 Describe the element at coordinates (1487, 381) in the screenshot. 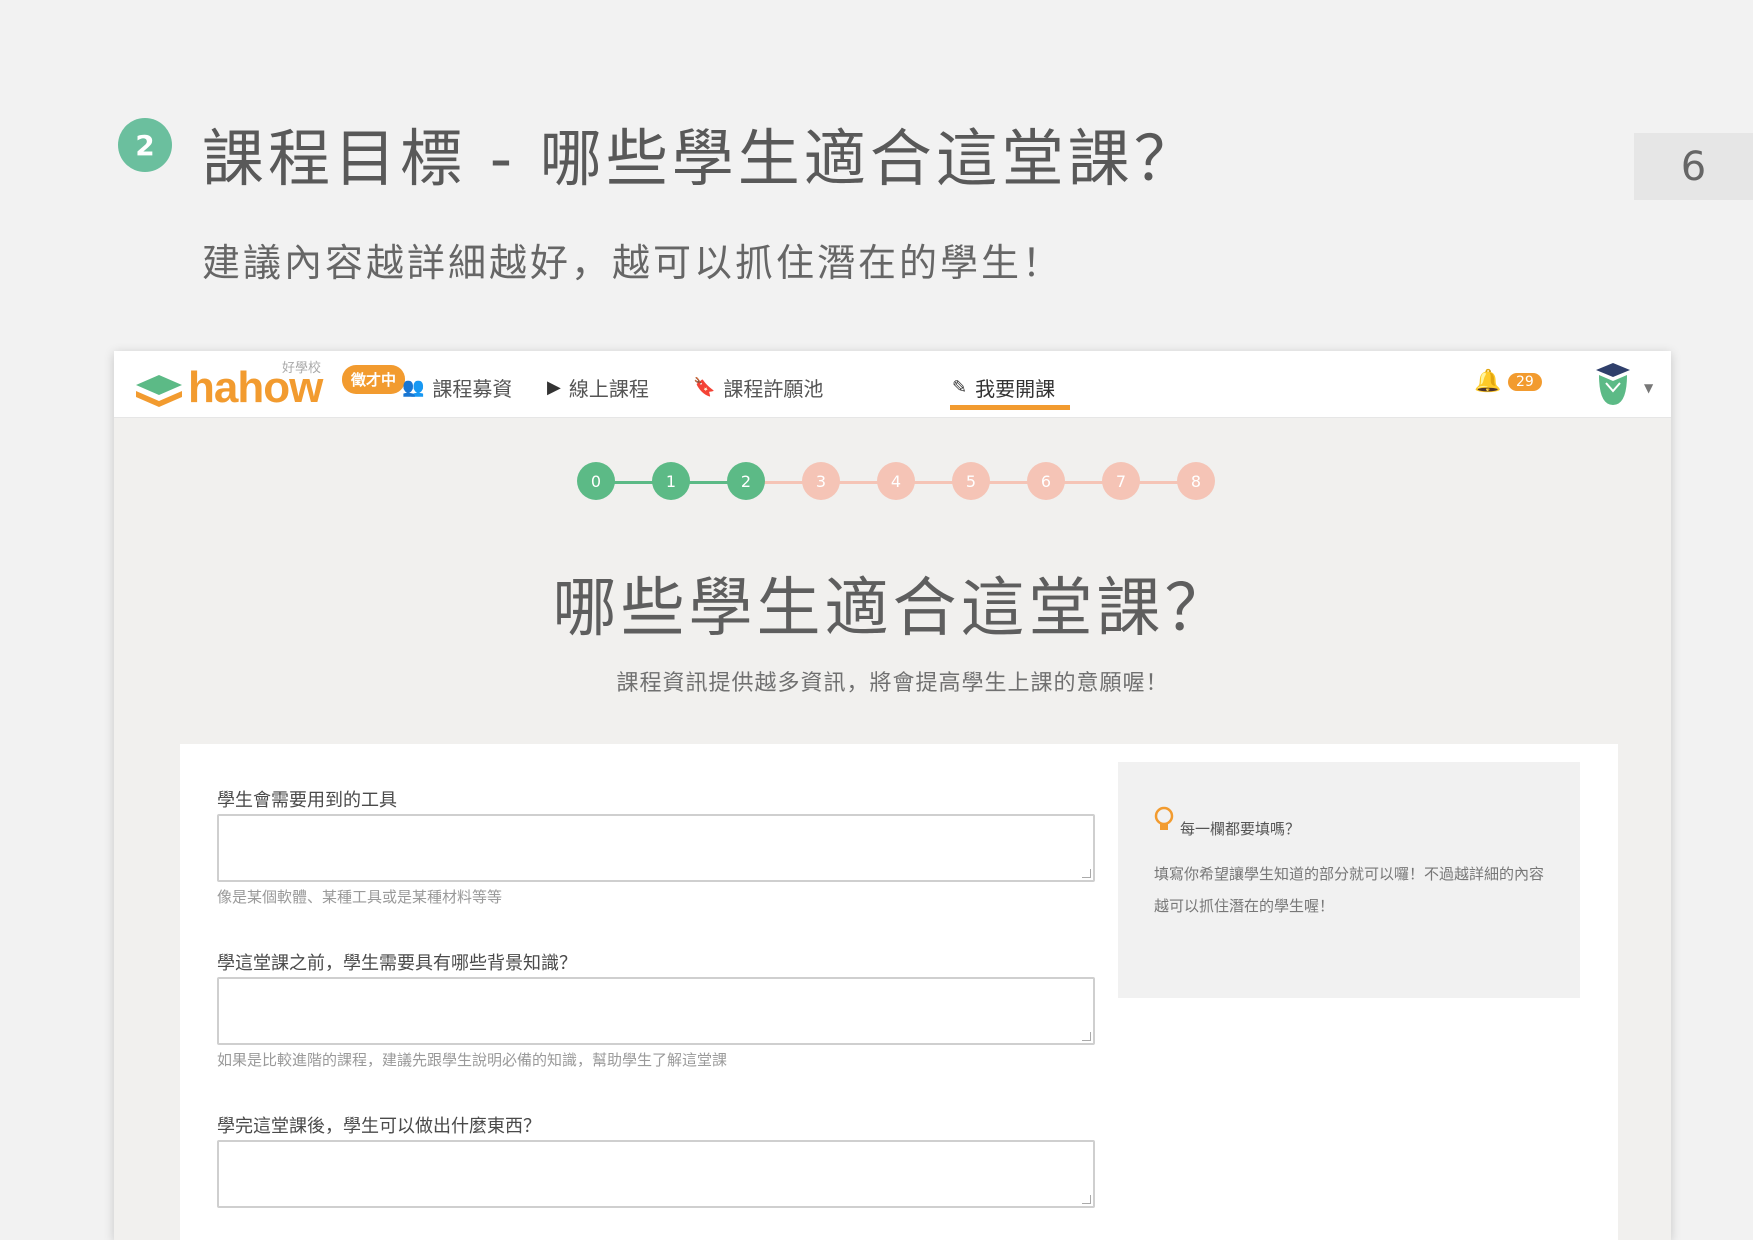

I see `bell-icon: 🔔` at that location.